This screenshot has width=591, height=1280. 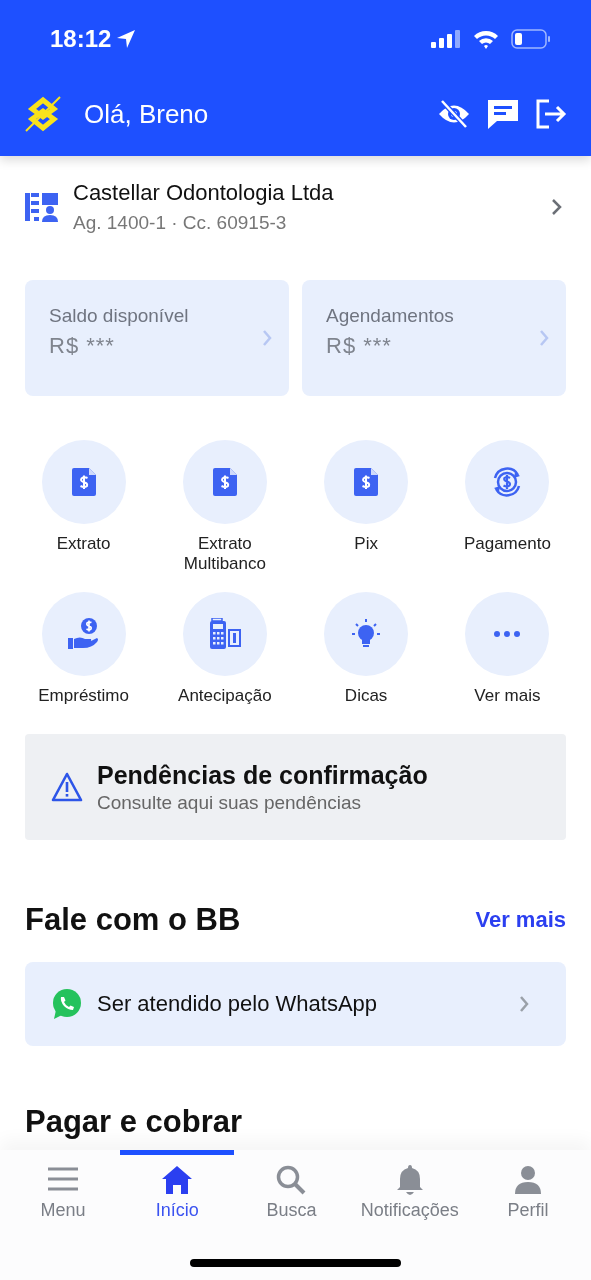 What do you see at coordinates (126, 39) in the screenshot?
I see `location-arrow-icon` at bounding box center [126, 39].